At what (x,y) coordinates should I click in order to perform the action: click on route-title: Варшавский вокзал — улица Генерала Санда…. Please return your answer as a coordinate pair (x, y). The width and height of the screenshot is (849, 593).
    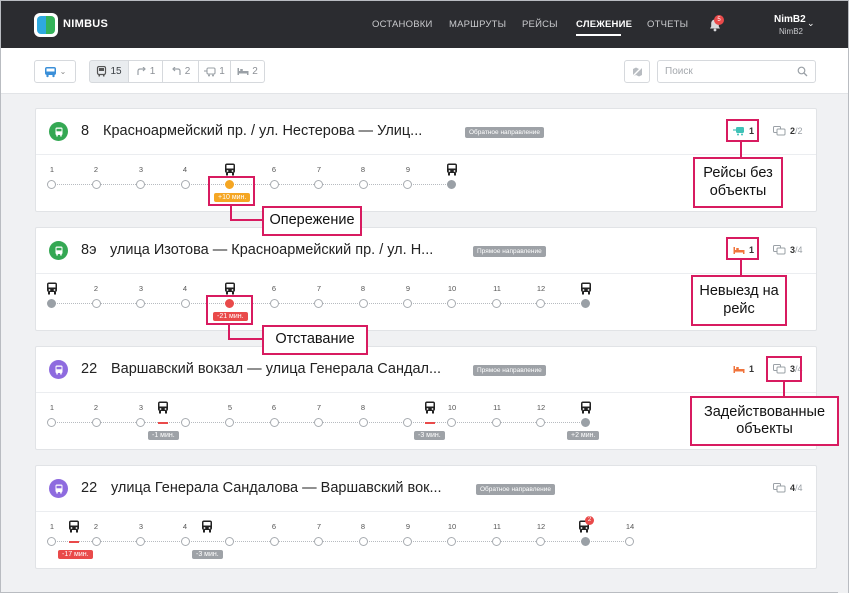
    Looking at the image, I should click on (276, 369).